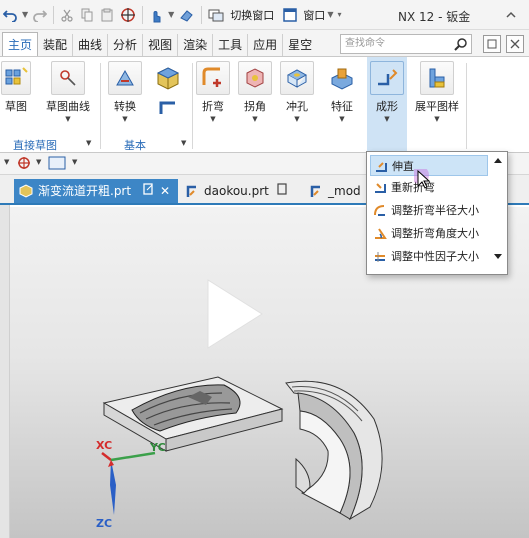  I want to click on resource-bar, so click(5, 371).